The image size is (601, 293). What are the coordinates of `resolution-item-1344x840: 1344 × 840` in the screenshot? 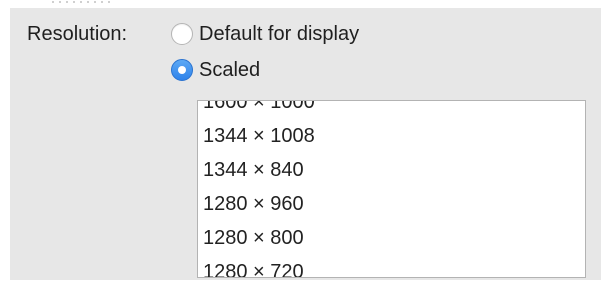 It's located at (391, 170).